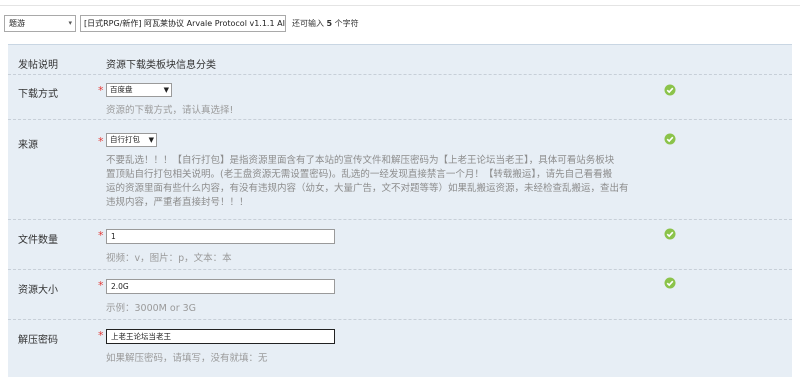 The image size is (800, 377). I want to click on download-method-hint: 资源的下载方式，请认真选择!, so click(170, 110).